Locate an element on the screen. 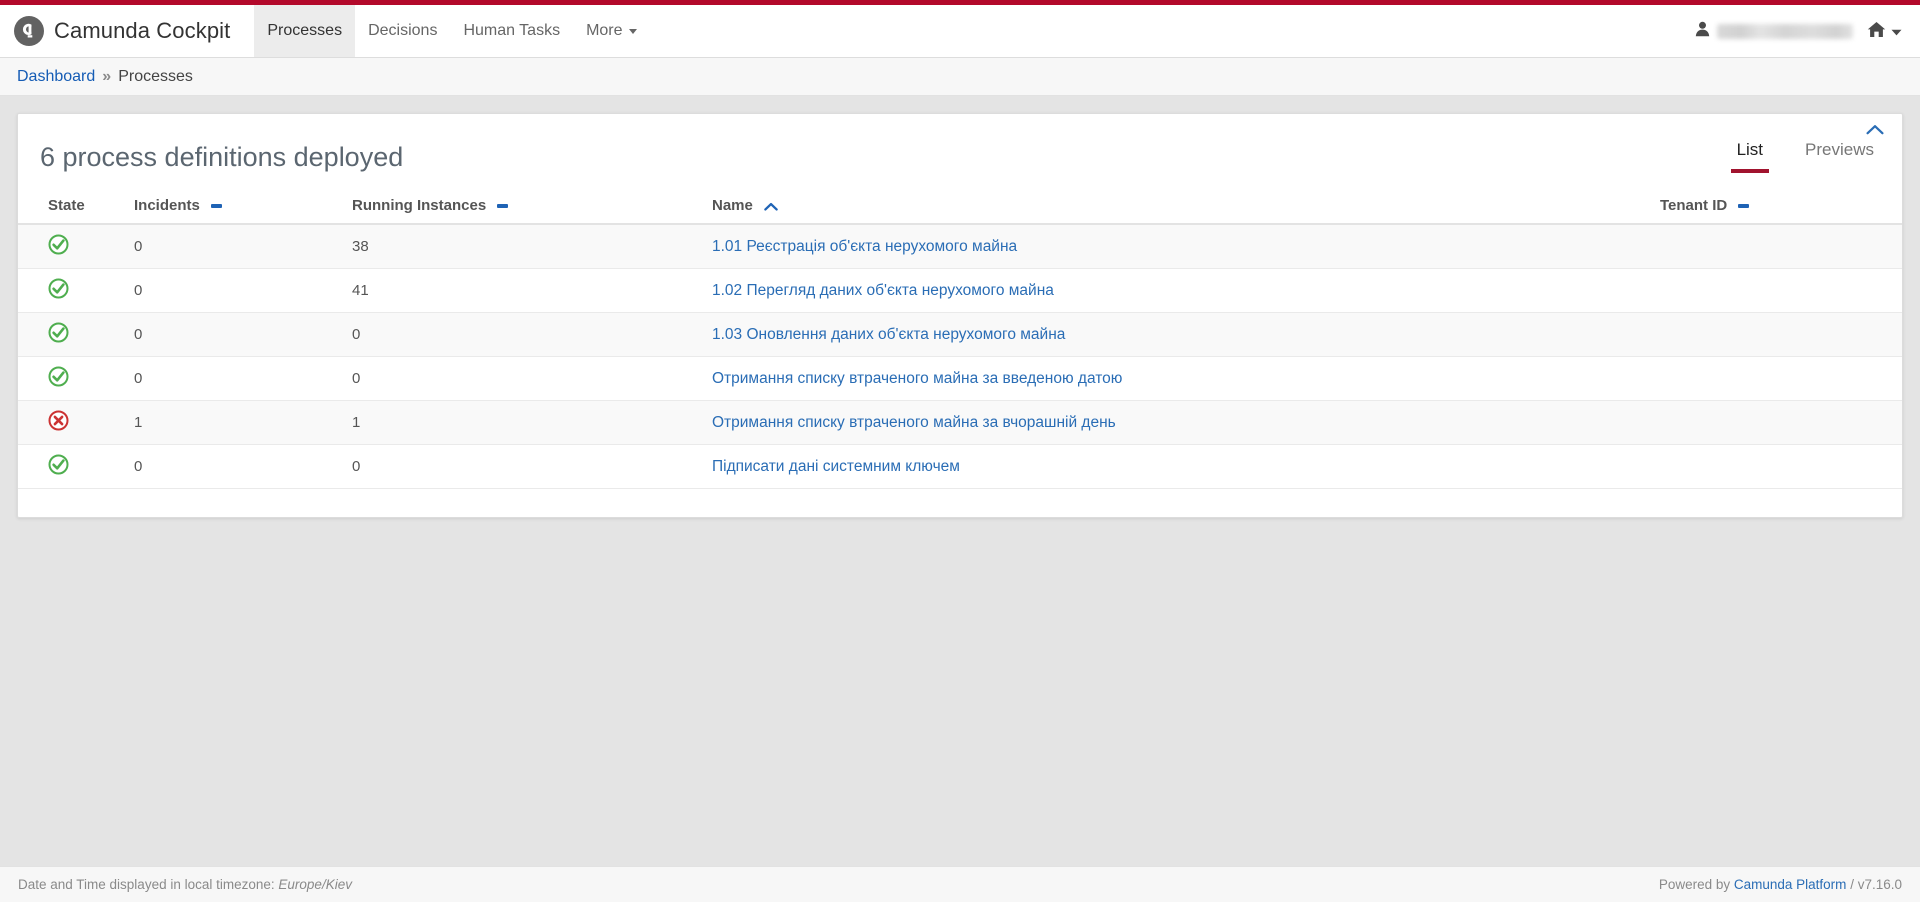  nav-item-human-tasks-label: Human Tasks is located at coordinates (512, 30).